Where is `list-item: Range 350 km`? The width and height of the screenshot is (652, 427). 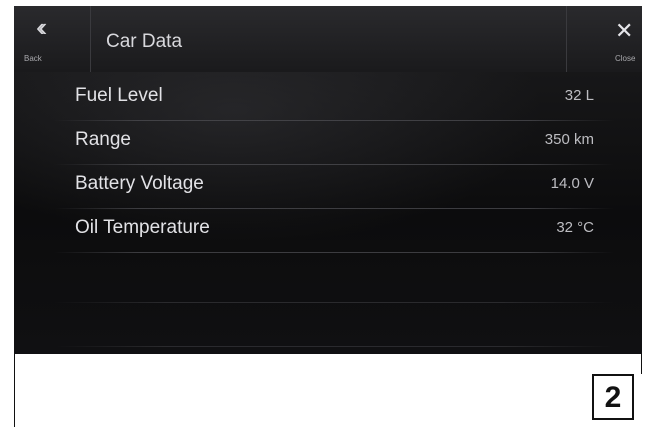
list-item: Range 350 km is located at coordinates (334, 143).